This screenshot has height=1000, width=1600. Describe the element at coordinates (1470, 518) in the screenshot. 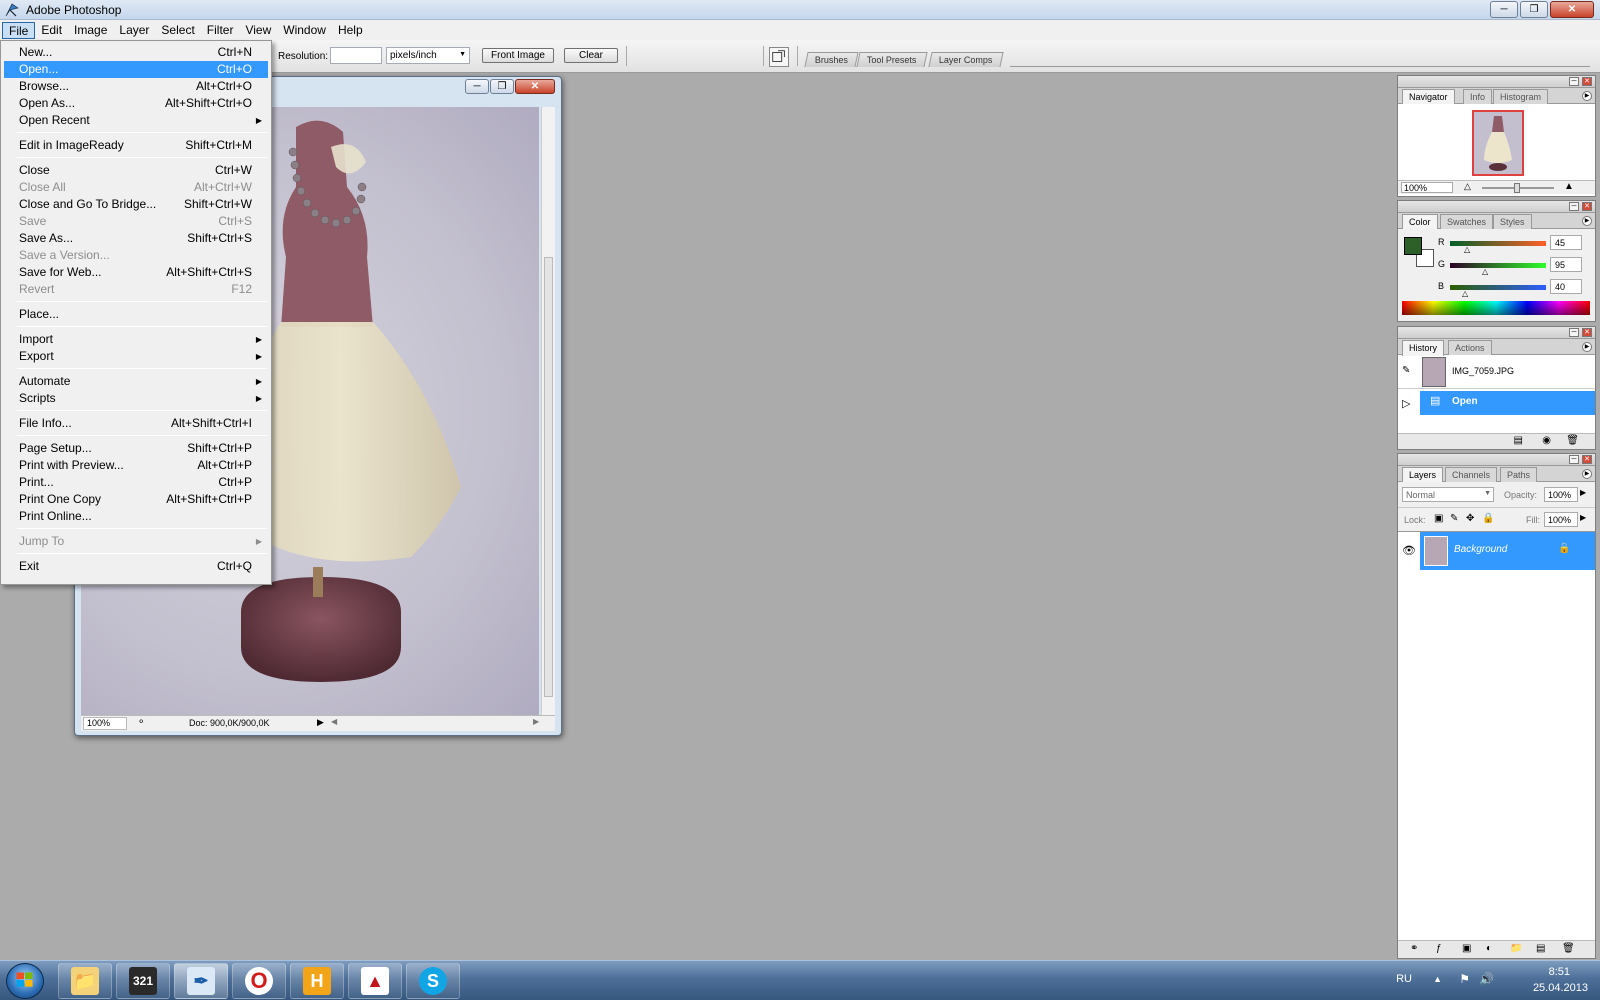

I see `lock-move-icon: ✥` at that location.